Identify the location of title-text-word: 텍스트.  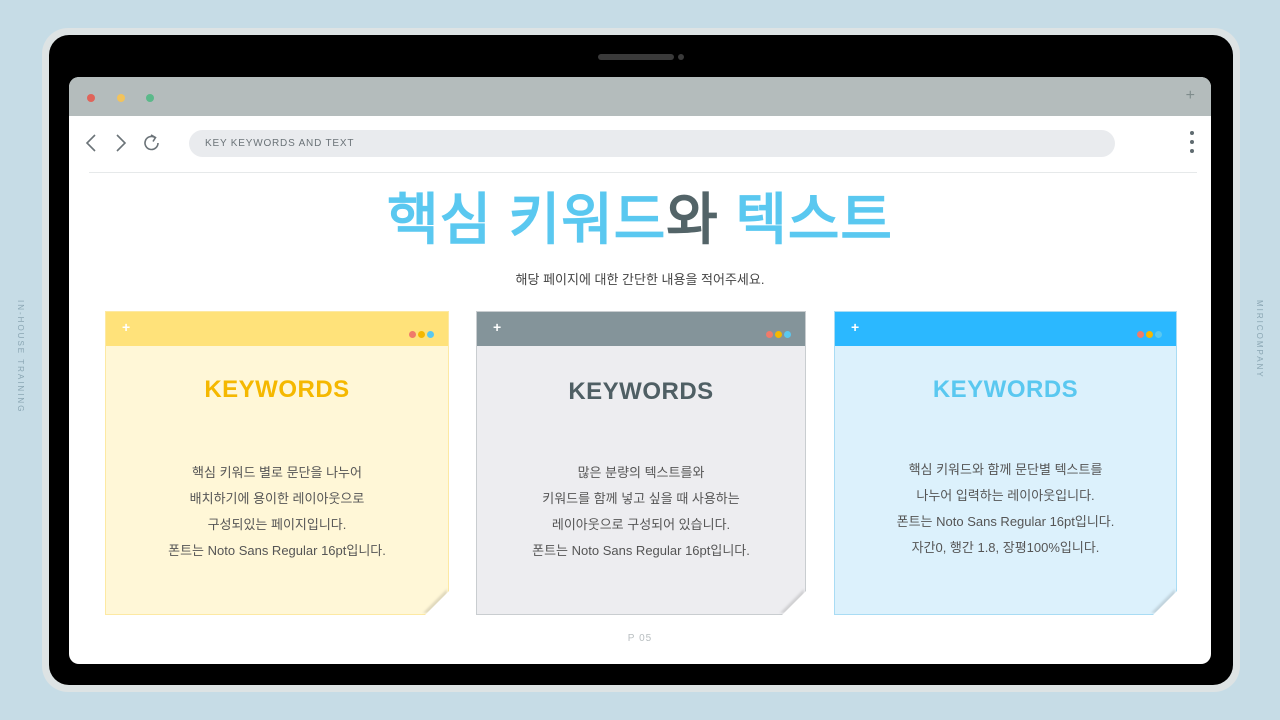
(814, 219).